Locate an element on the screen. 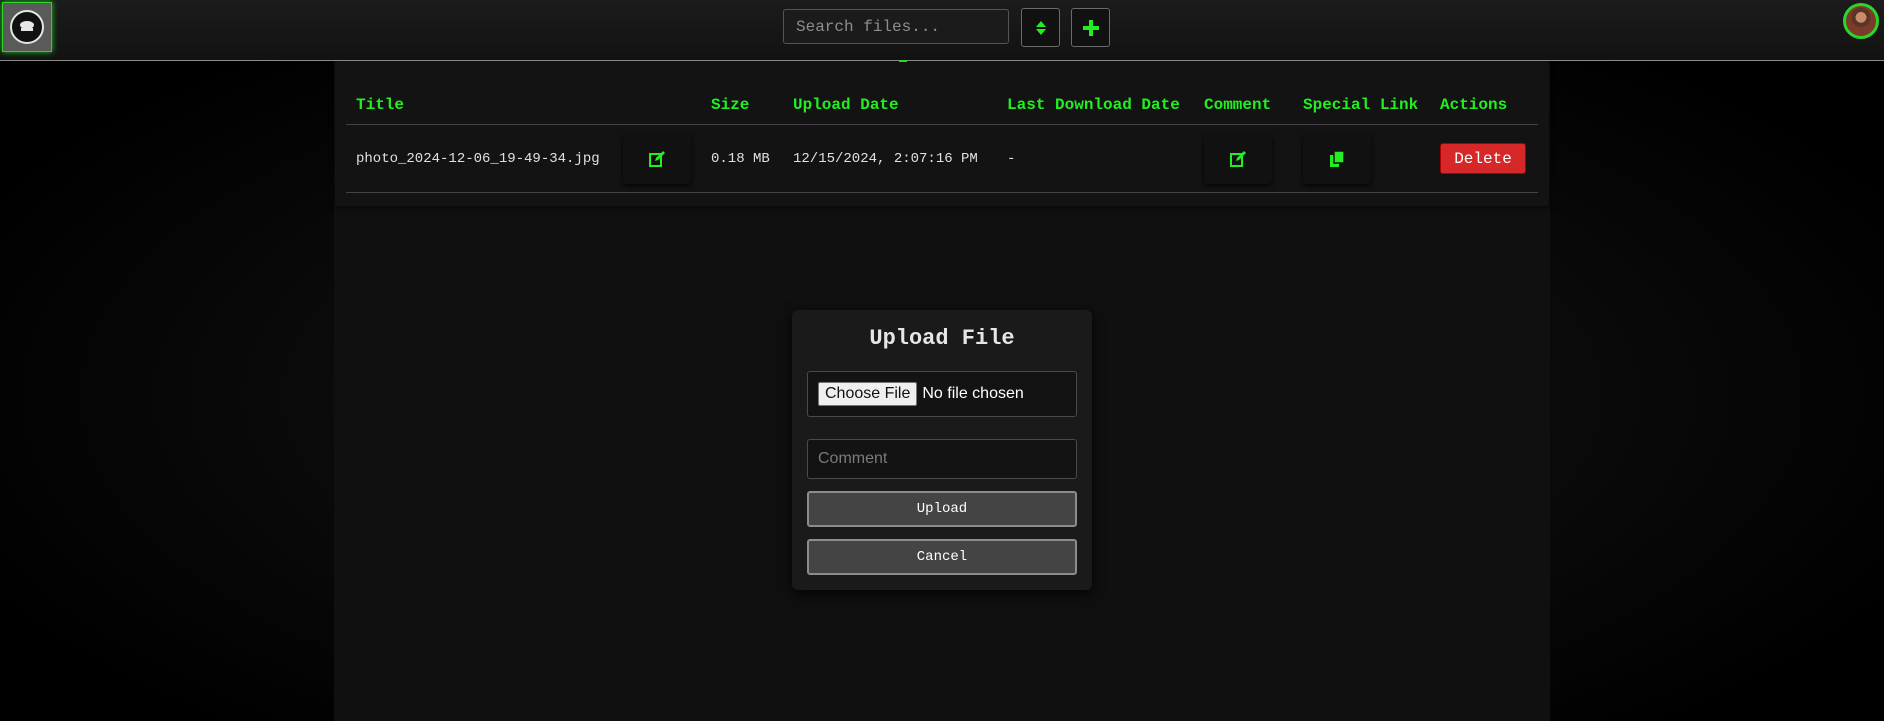  file-size: 0.18 MB is located at coordinates (742, 158).